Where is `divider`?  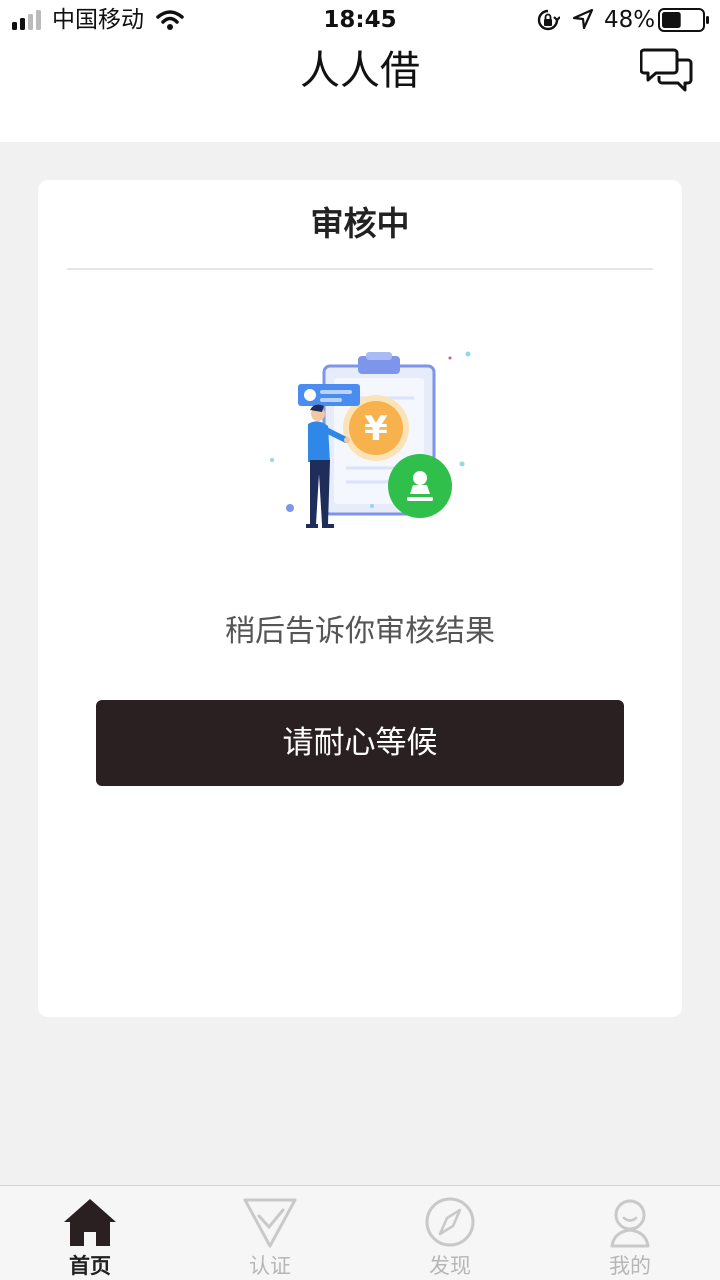
divider is located at coordinates (360, 269).